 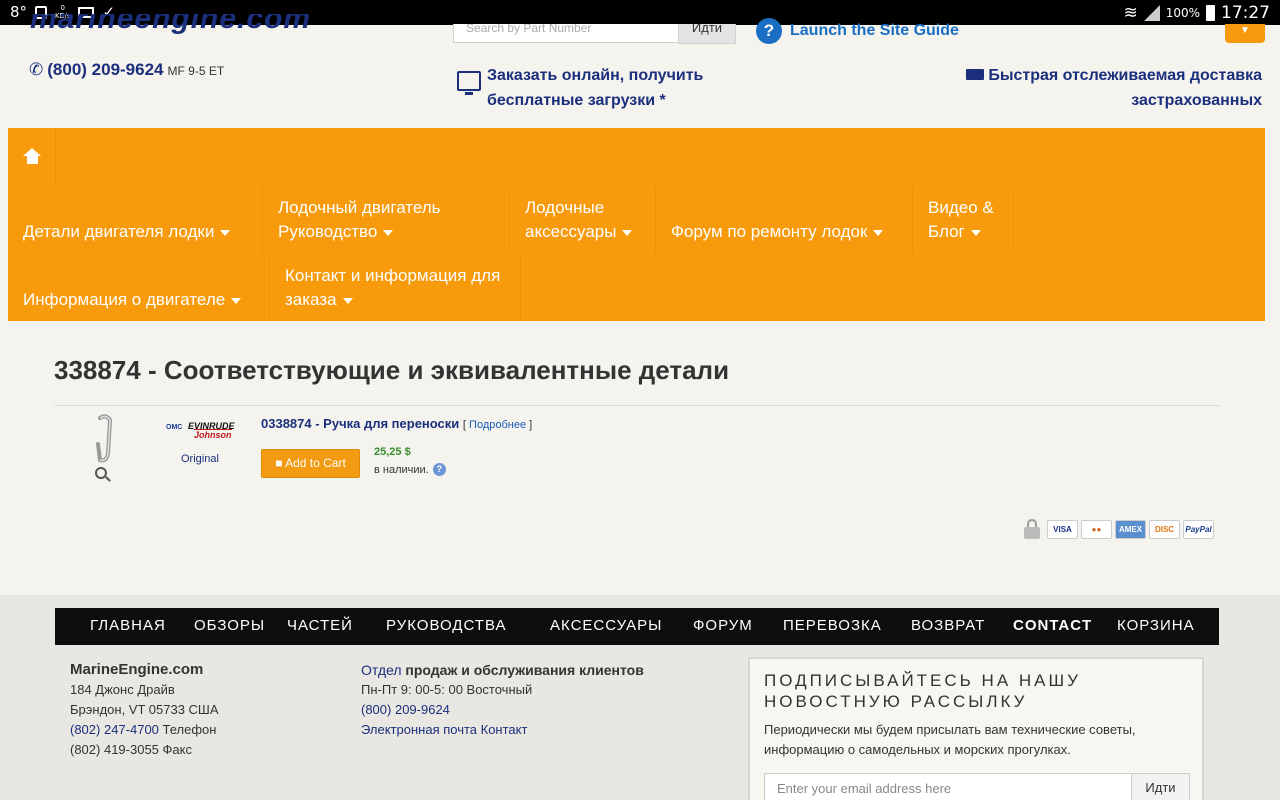 I want to click on nav-item-label: Видео & Блог, so click(x=961, y=219).